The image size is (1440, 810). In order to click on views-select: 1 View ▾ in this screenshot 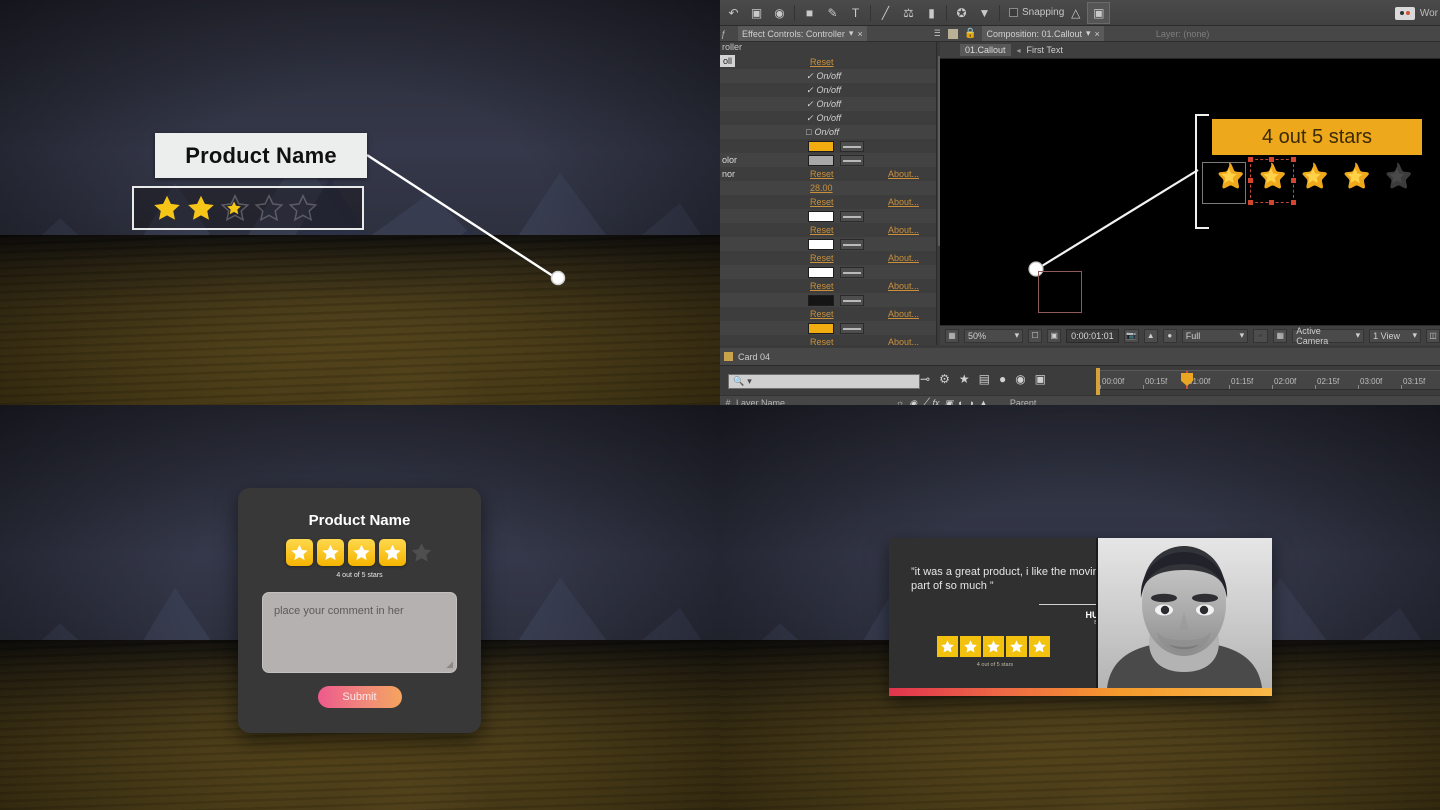, I will do `click(1395, 335)`.